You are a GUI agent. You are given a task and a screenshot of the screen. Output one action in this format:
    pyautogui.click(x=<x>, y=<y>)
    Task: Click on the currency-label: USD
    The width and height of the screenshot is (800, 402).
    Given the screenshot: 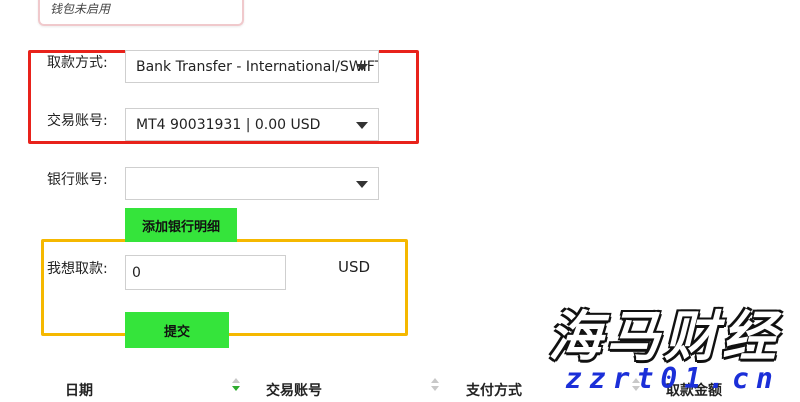 What is the action you would take?
    pyautogui.click(x=354, y=267)
    